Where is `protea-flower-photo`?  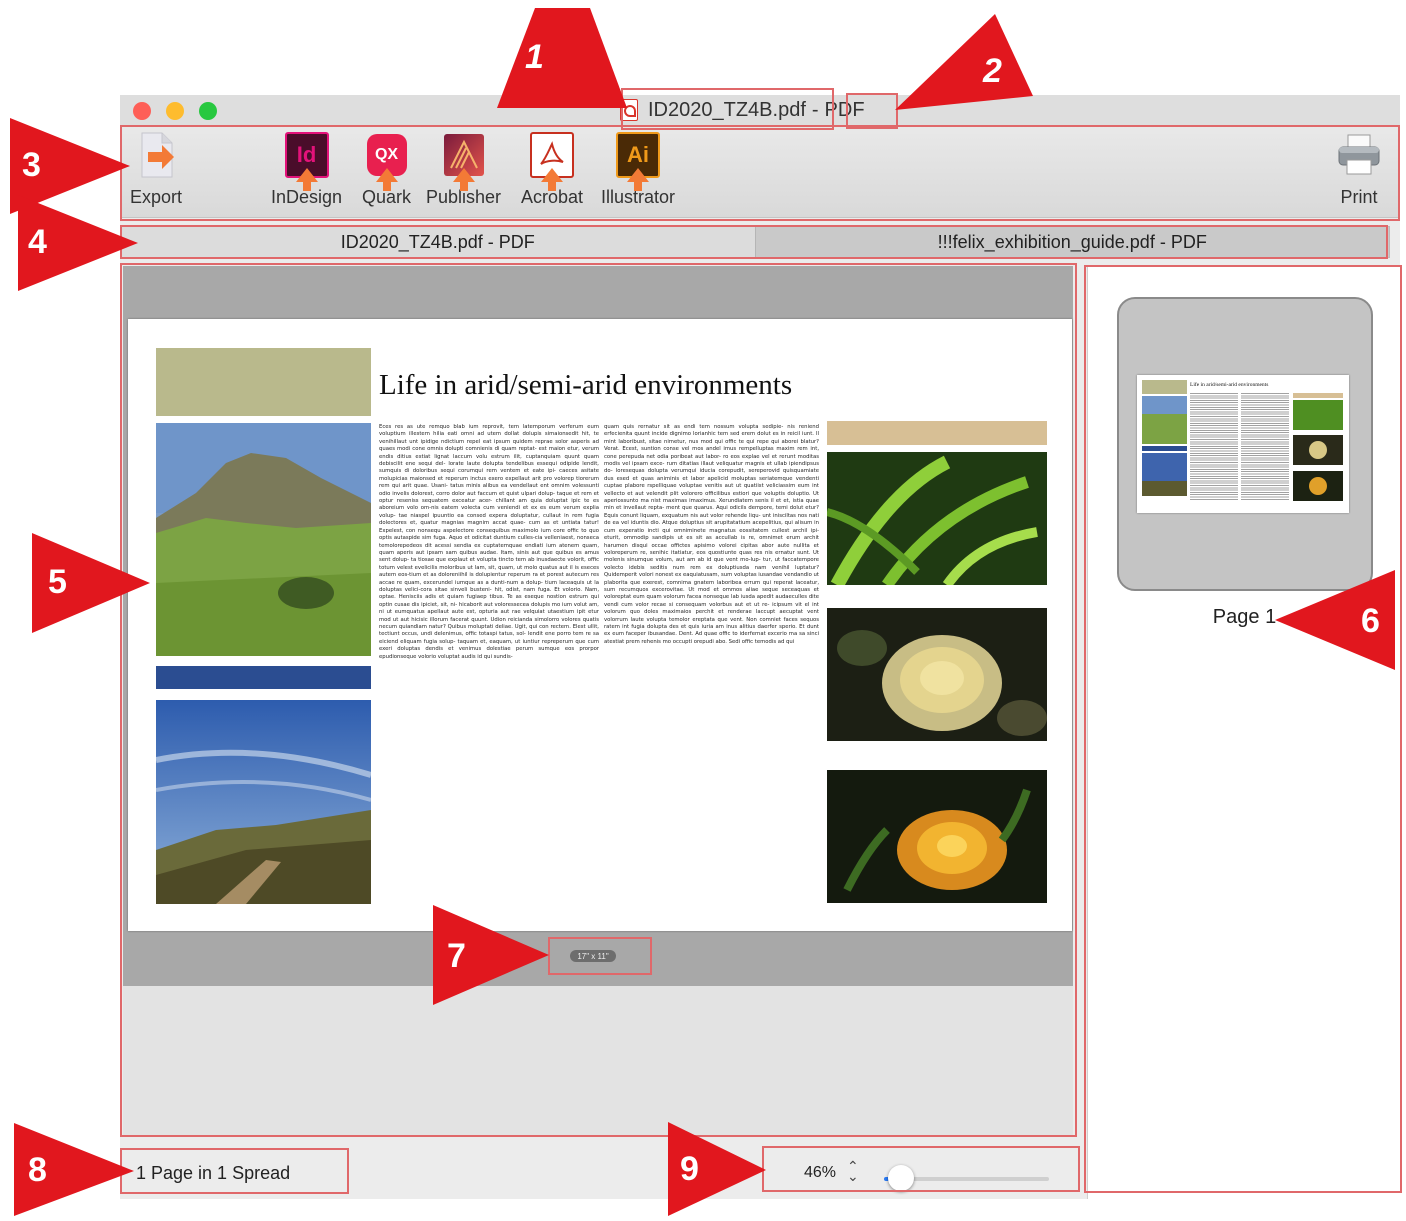
protea-flower-photo is located at coordinates (937, 836).